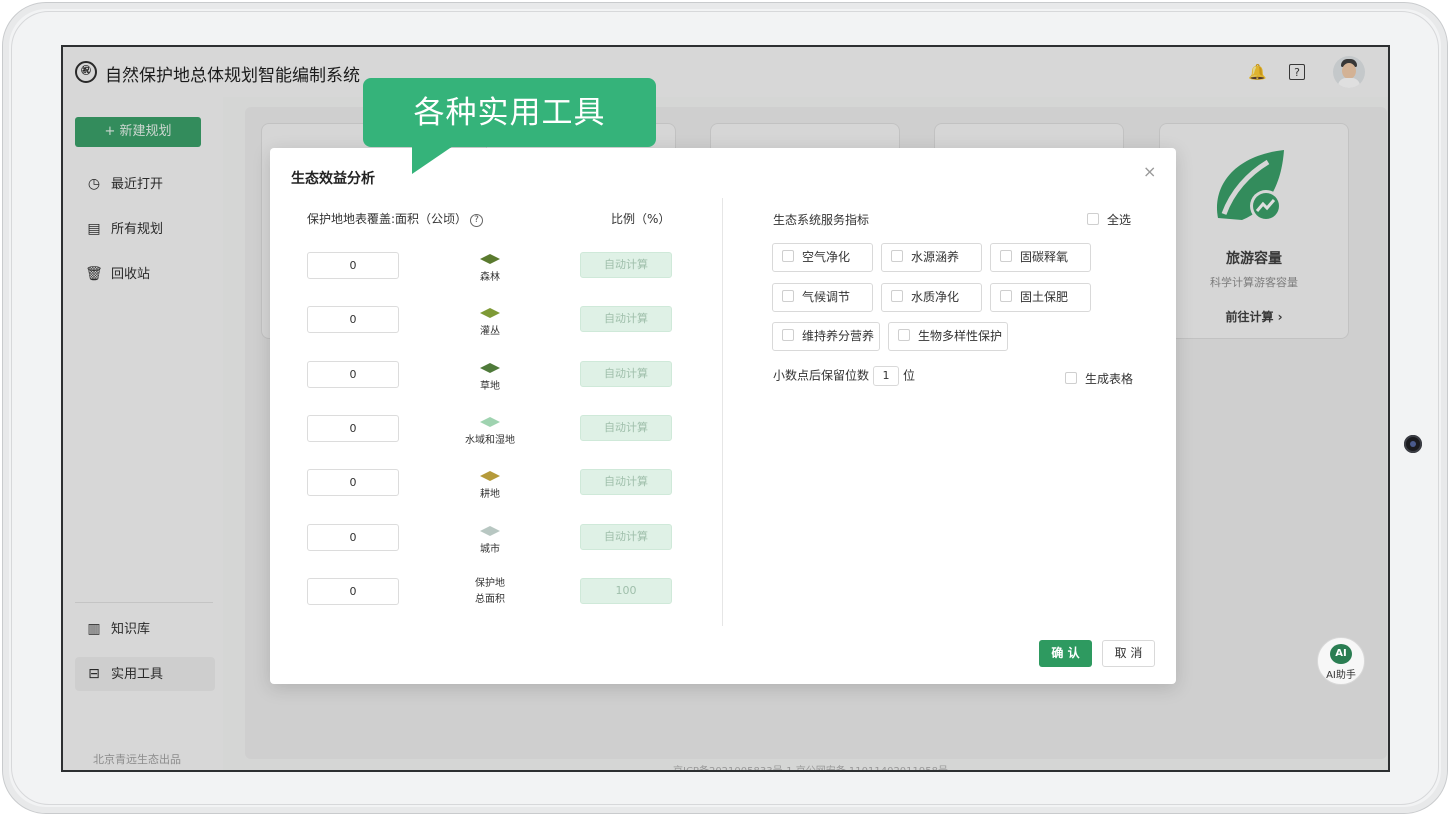 This screenshot has height=818, width=1452. Describe the element at coordinates (490, 277) in the screenshot. I see `land-type-label: 森林` at that location.